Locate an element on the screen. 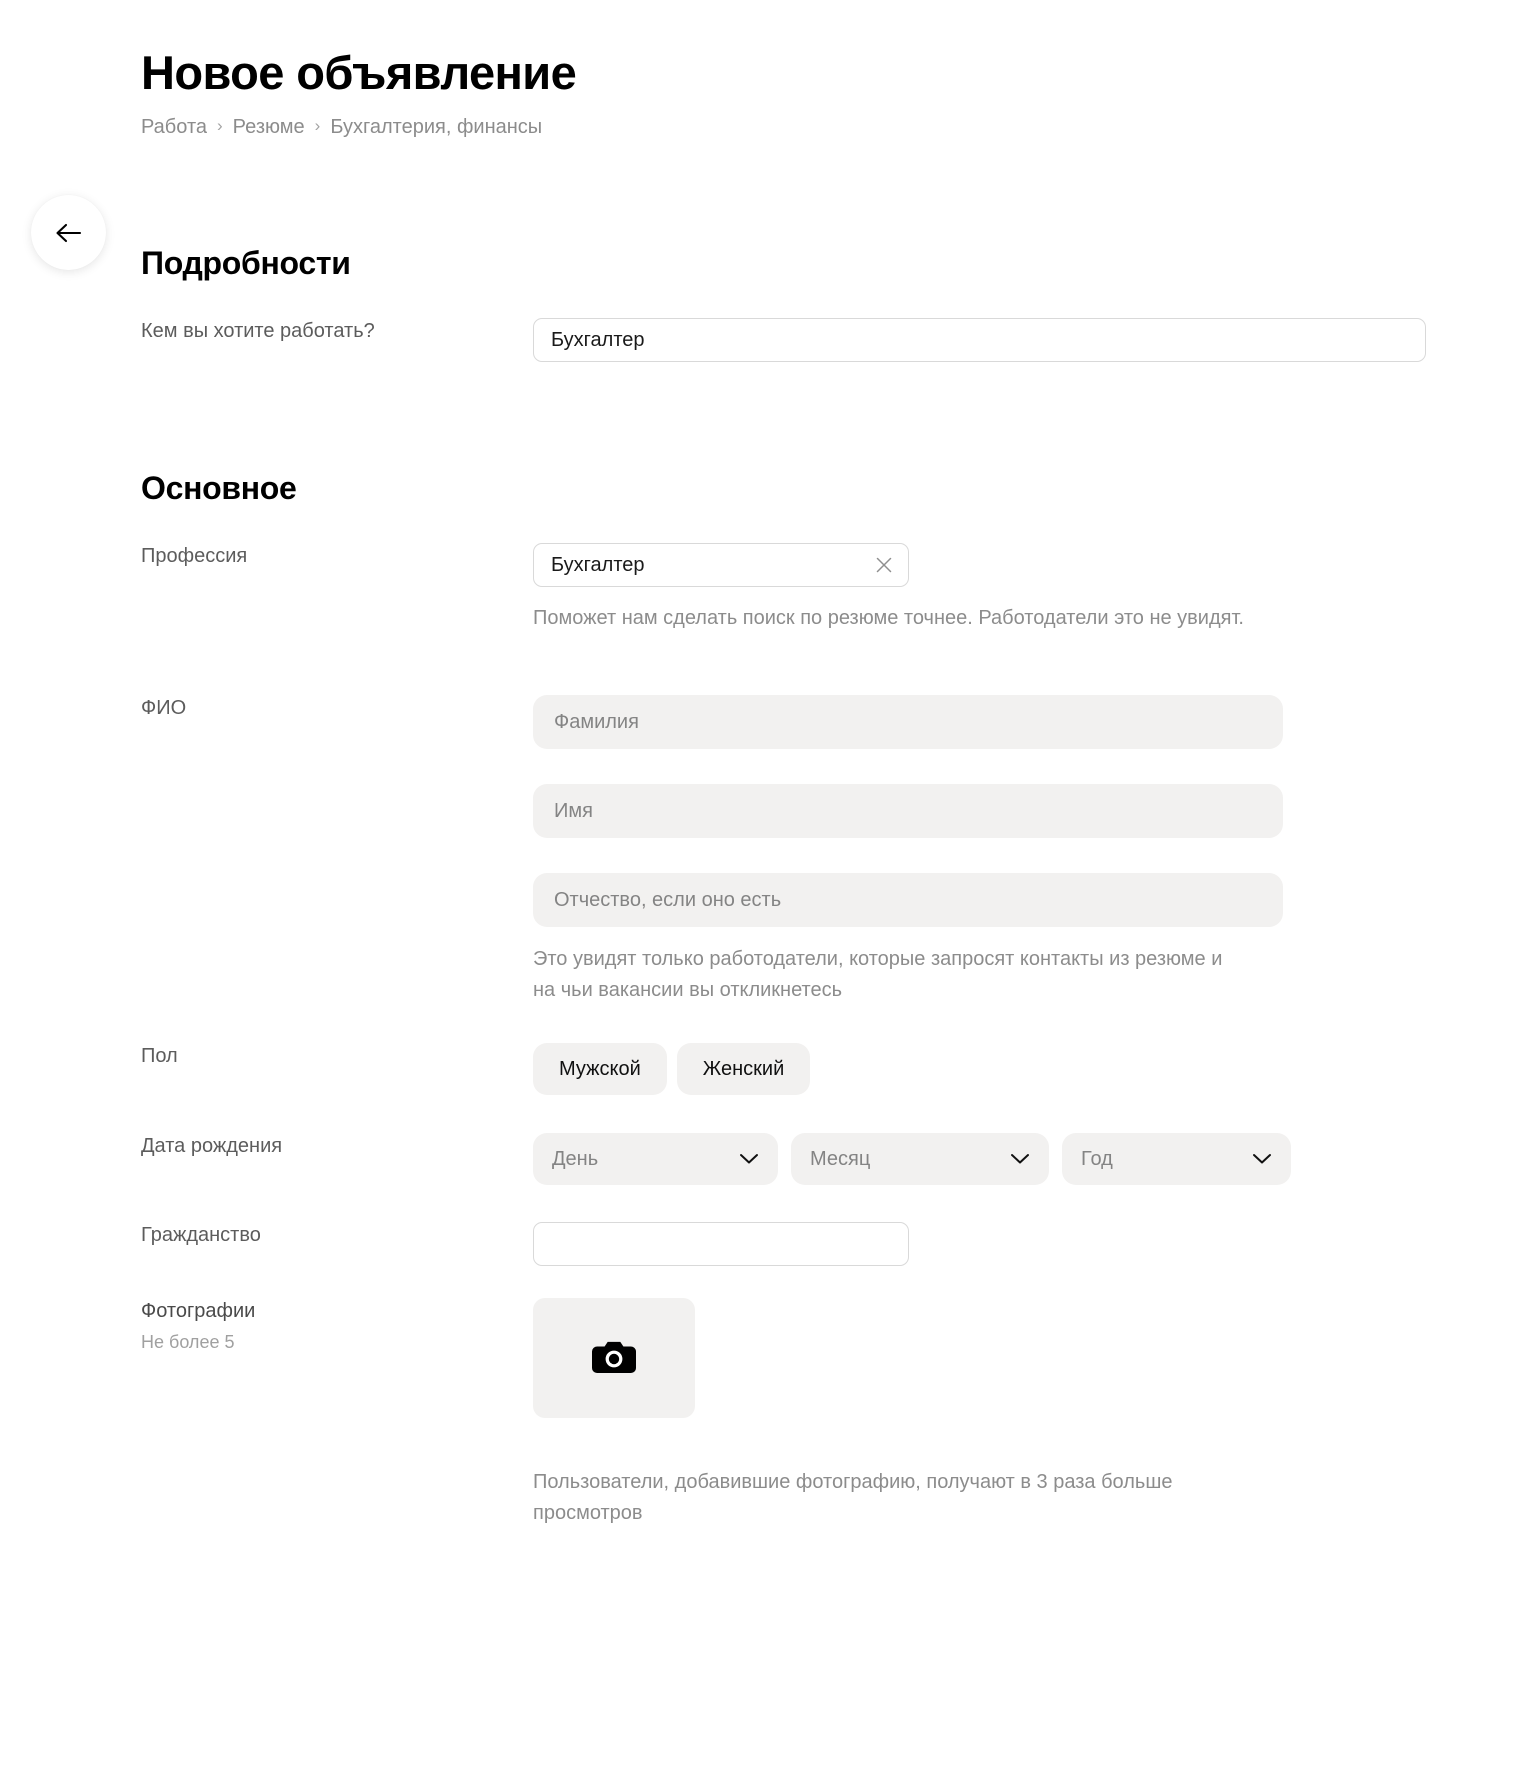  birth-day-value: День is located at coordinates (575, 1158).